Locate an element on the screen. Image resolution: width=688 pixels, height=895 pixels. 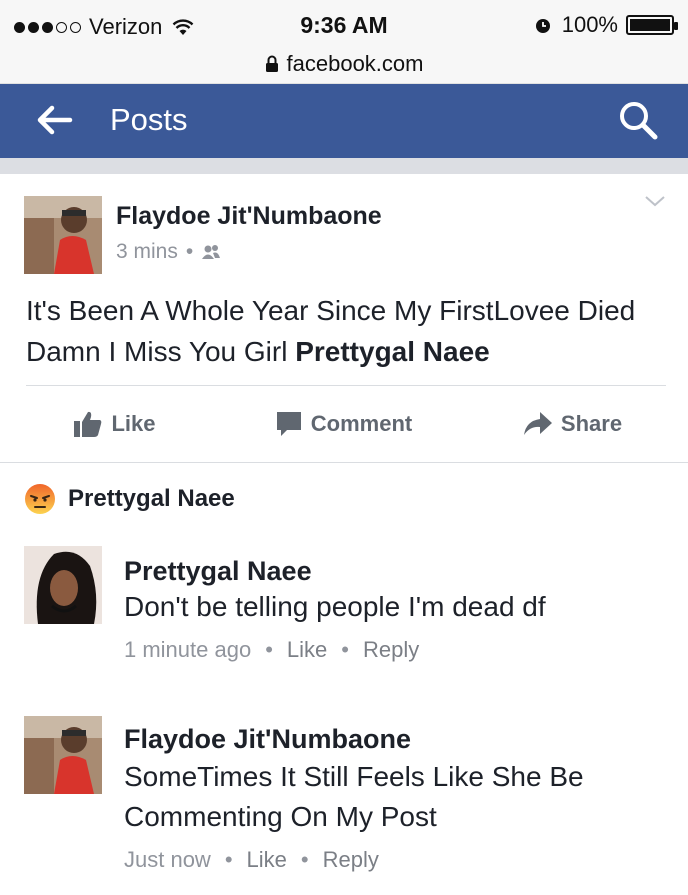
comment-time: 1 minute ago is located at coordinates (188, 649).